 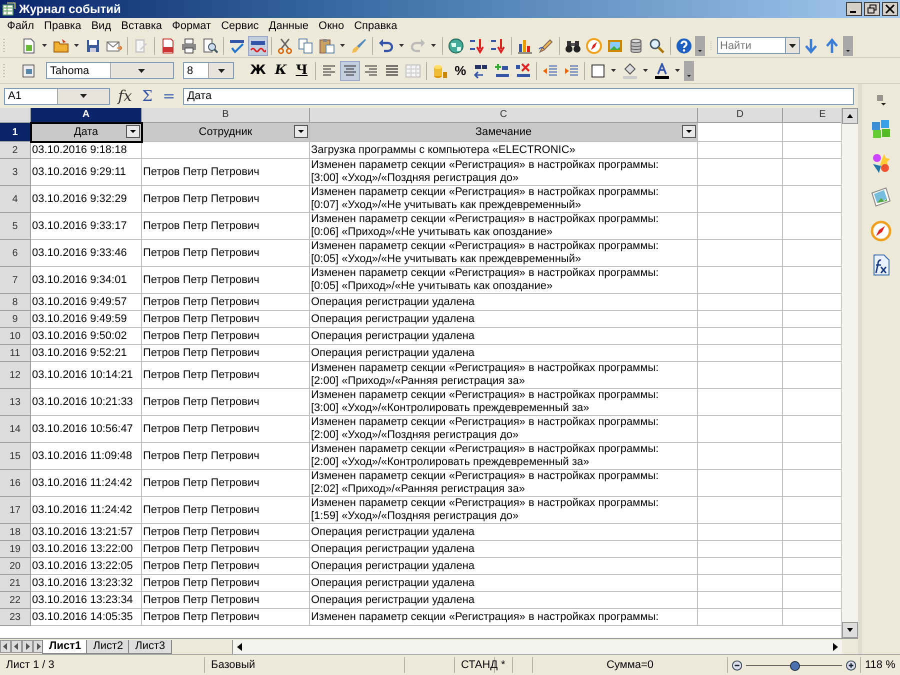 I want to click on menu-item: Файл, so click(x=21, y=26).